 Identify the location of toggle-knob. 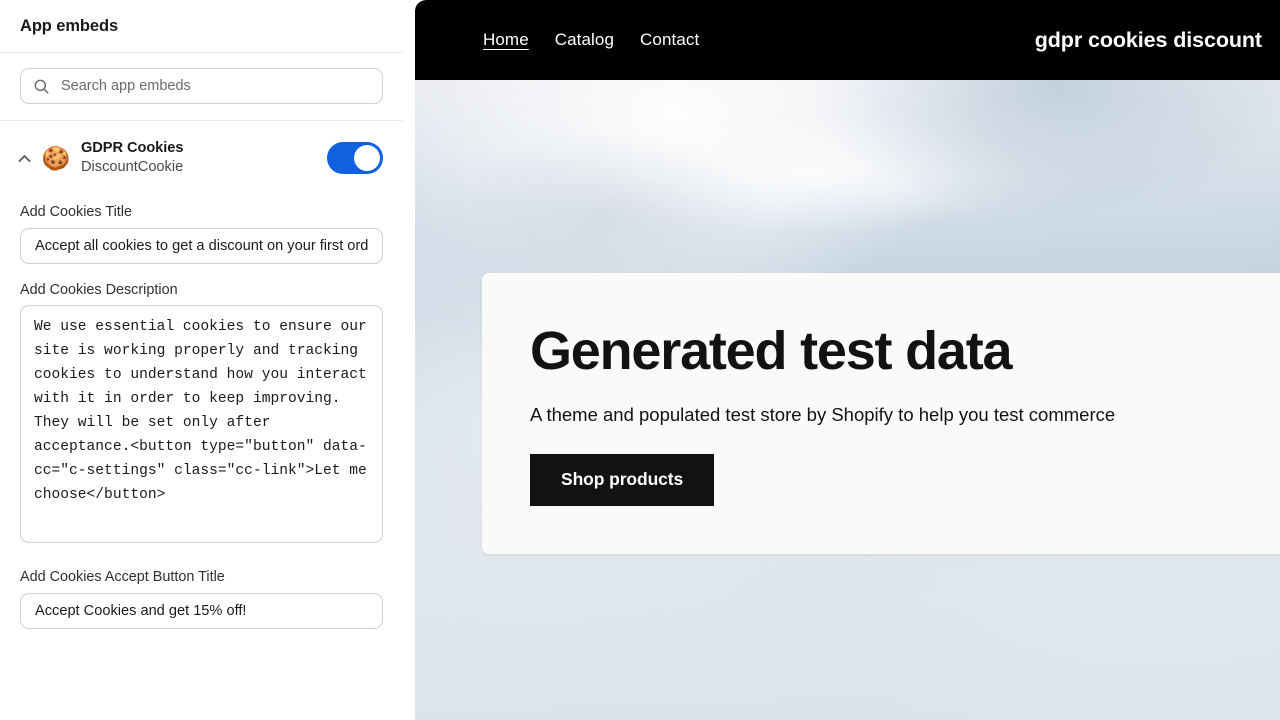
(367, 158).